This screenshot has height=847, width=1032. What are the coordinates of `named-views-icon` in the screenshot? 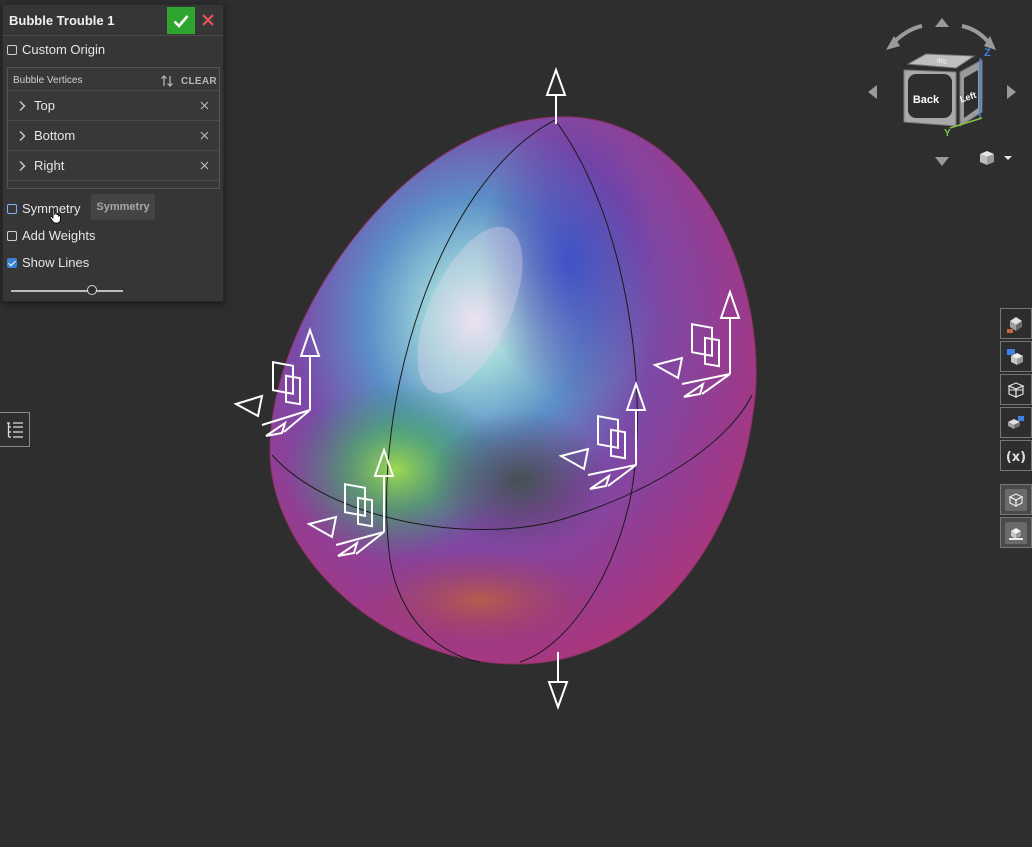 It's located at (1016, 499).